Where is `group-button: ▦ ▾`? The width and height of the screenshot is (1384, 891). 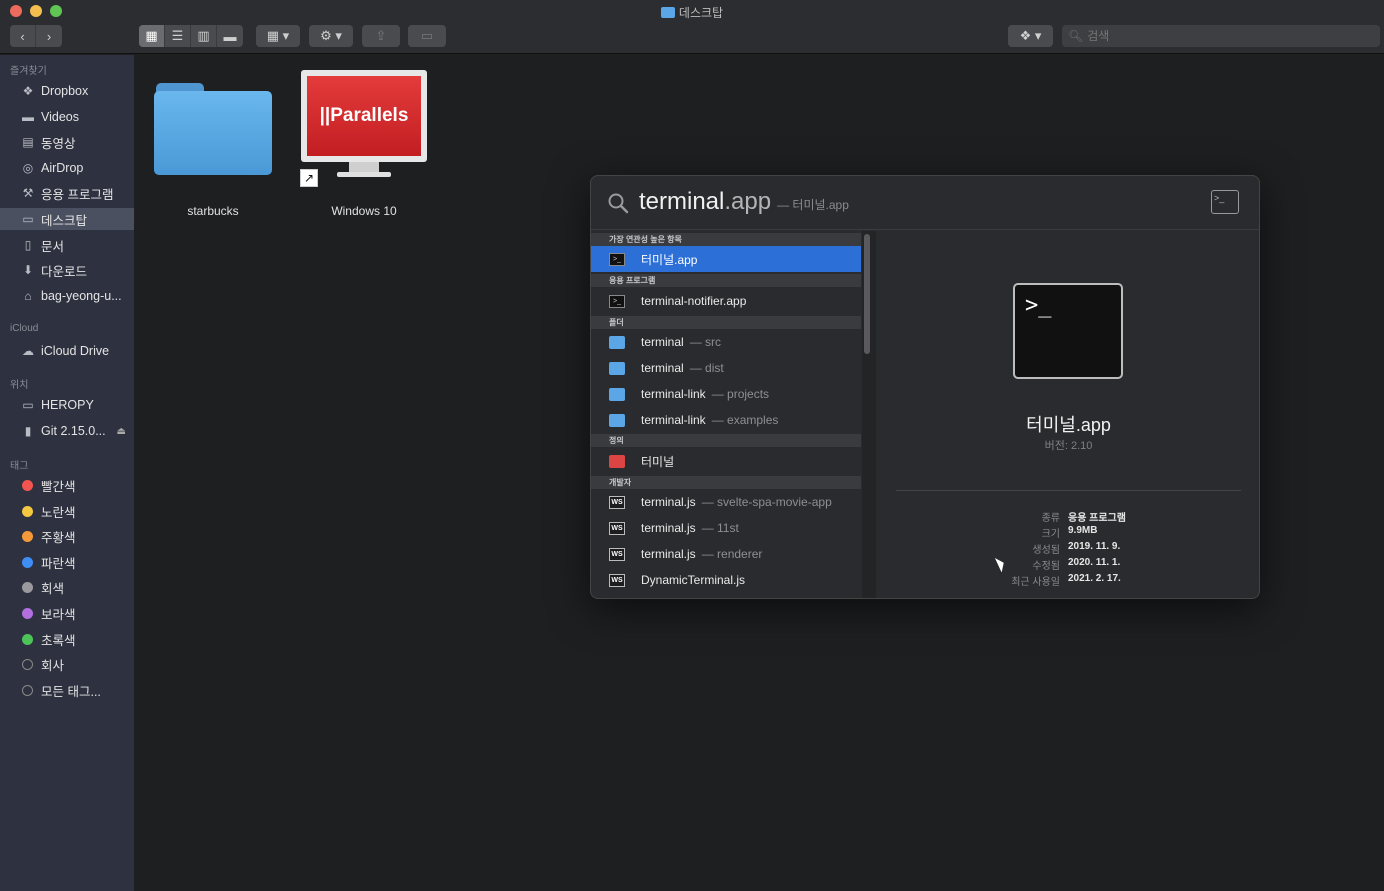
group-button: ▦ ▾ is located at coordinates (278, 36).